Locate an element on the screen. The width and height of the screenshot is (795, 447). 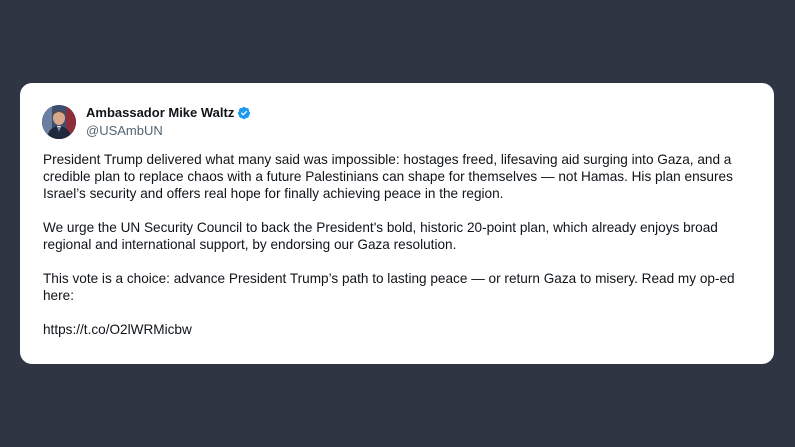
profile-photo-icon is located at coordinates (59, 122).